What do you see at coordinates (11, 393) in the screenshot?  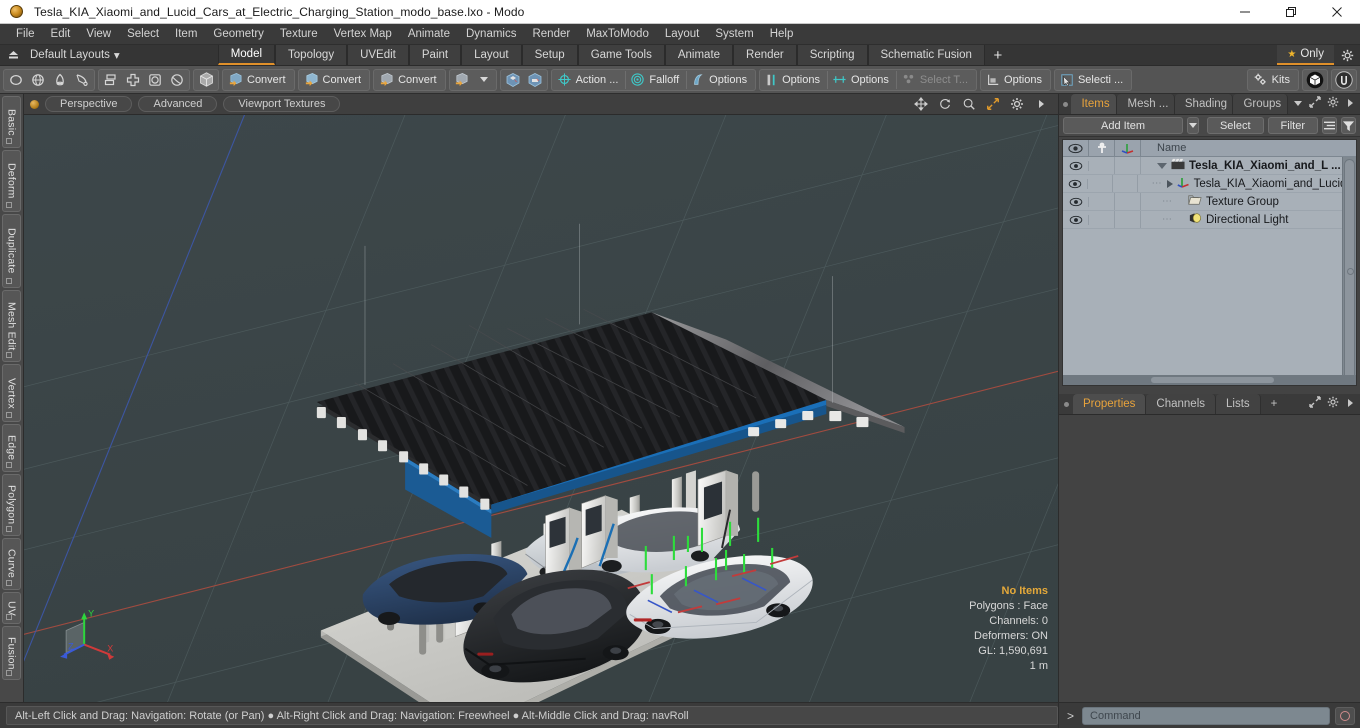 I see `sidebar-item-vertex: Vertex` at bounding box center [11, 393].